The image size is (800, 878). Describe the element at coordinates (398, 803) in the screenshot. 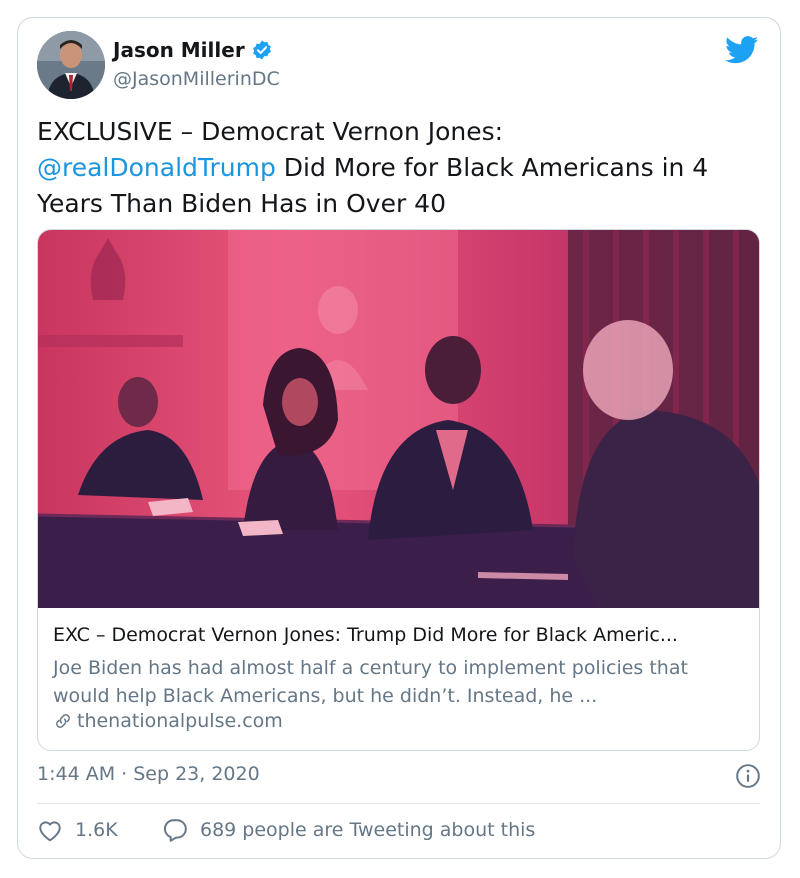

I see `divider` at that location.